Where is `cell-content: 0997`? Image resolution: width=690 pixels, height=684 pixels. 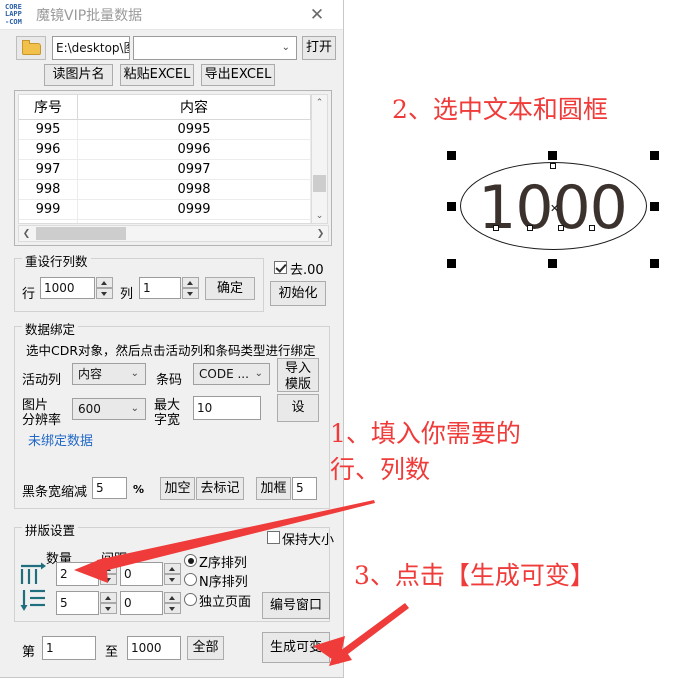
cell-content: 0997 is located at coordinates (194, 169).